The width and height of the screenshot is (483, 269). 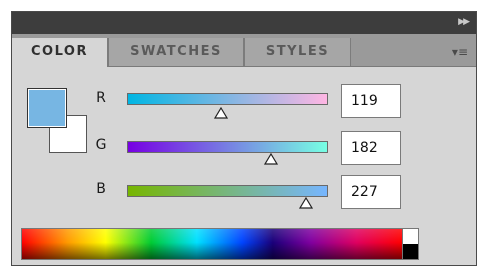 I want to click on spectrum-shading, so click(x=212, y=244).